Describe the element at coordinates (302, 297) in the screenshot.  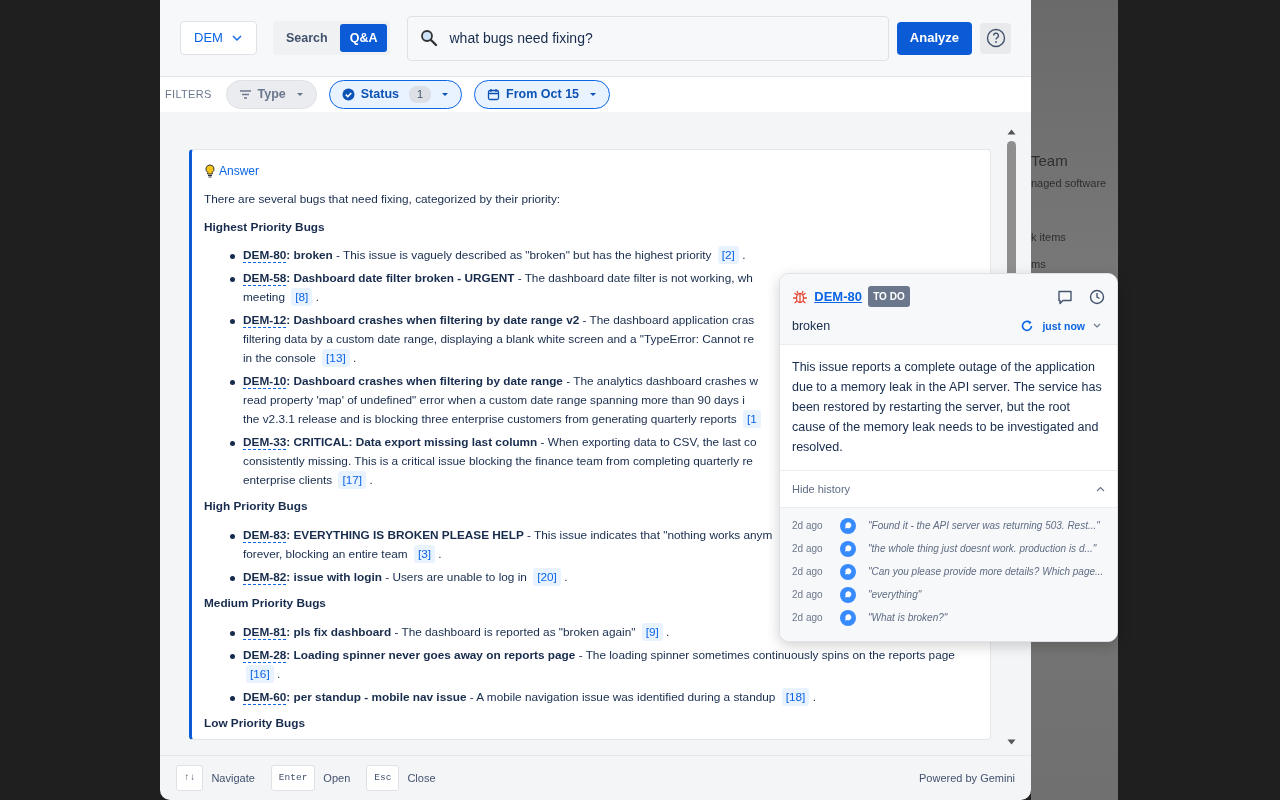
I see `citation-link: [8]` at that location.